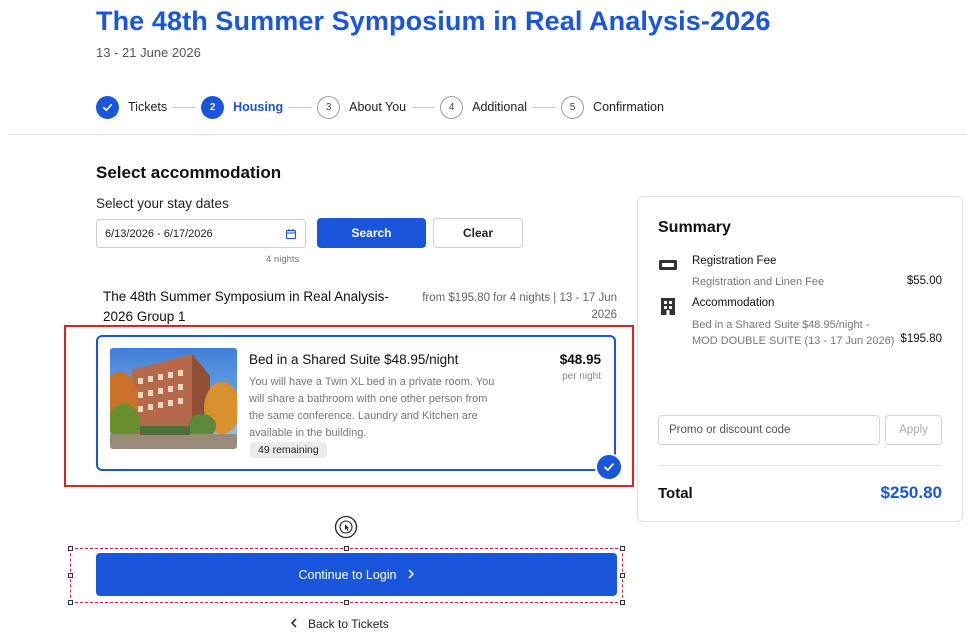 This screenshot has height=637, width=967. Describe the element at coordinates (924, 281) in the screenshot. I see `registration-fee-amount: $55.00` at that location.